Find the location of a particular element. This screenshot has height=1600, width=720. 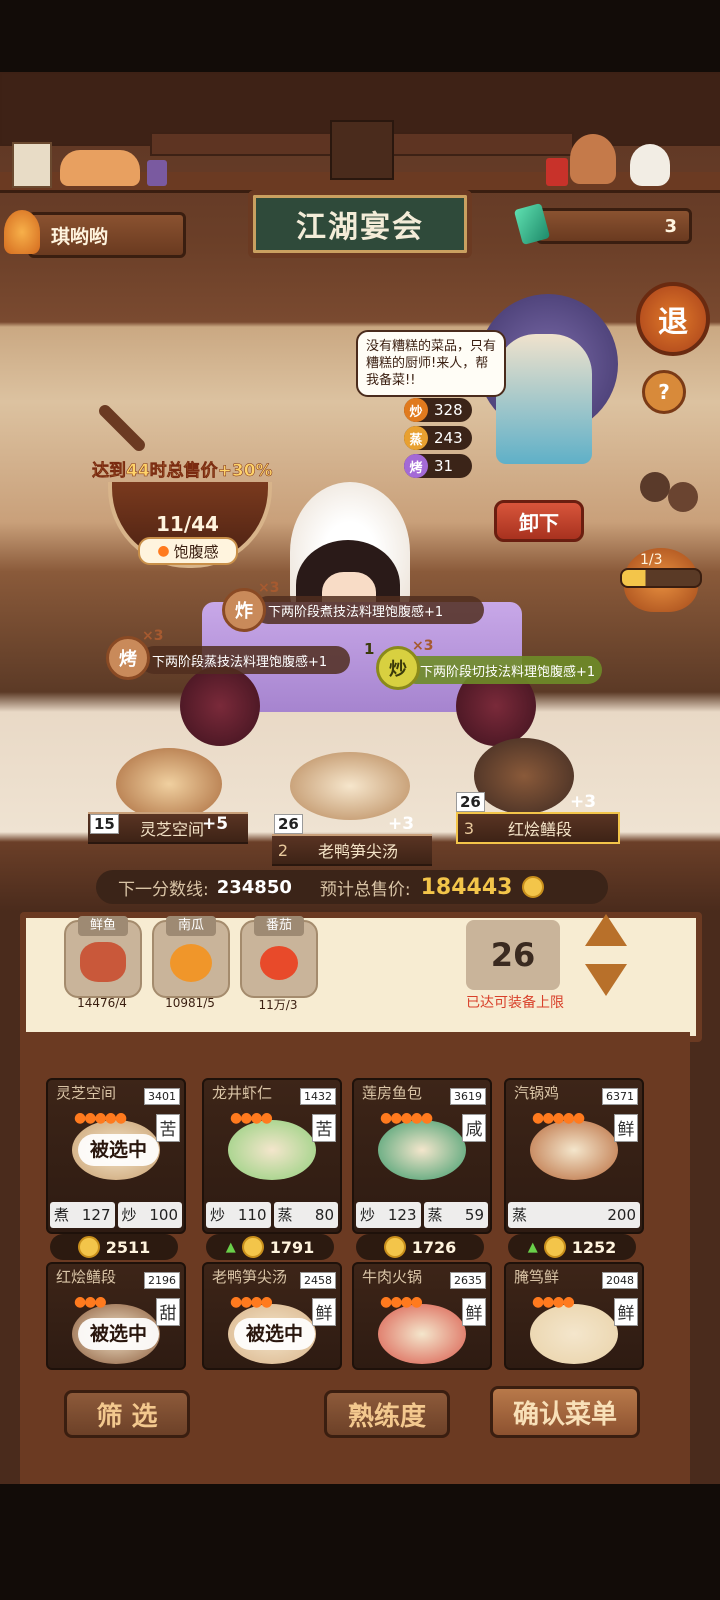

recipe-name: 灵芝空间 is located at coordinates (86, 1093).